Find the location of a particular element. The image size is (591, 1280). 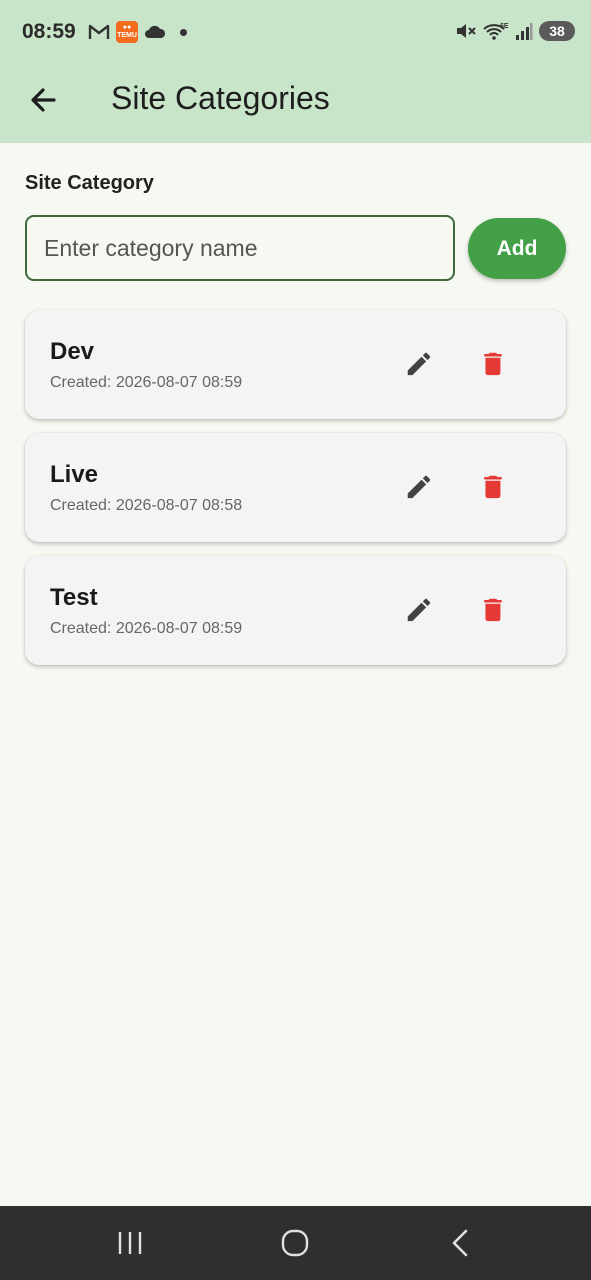

system-icons: 6E 38 is located at coordinates (515, 31).